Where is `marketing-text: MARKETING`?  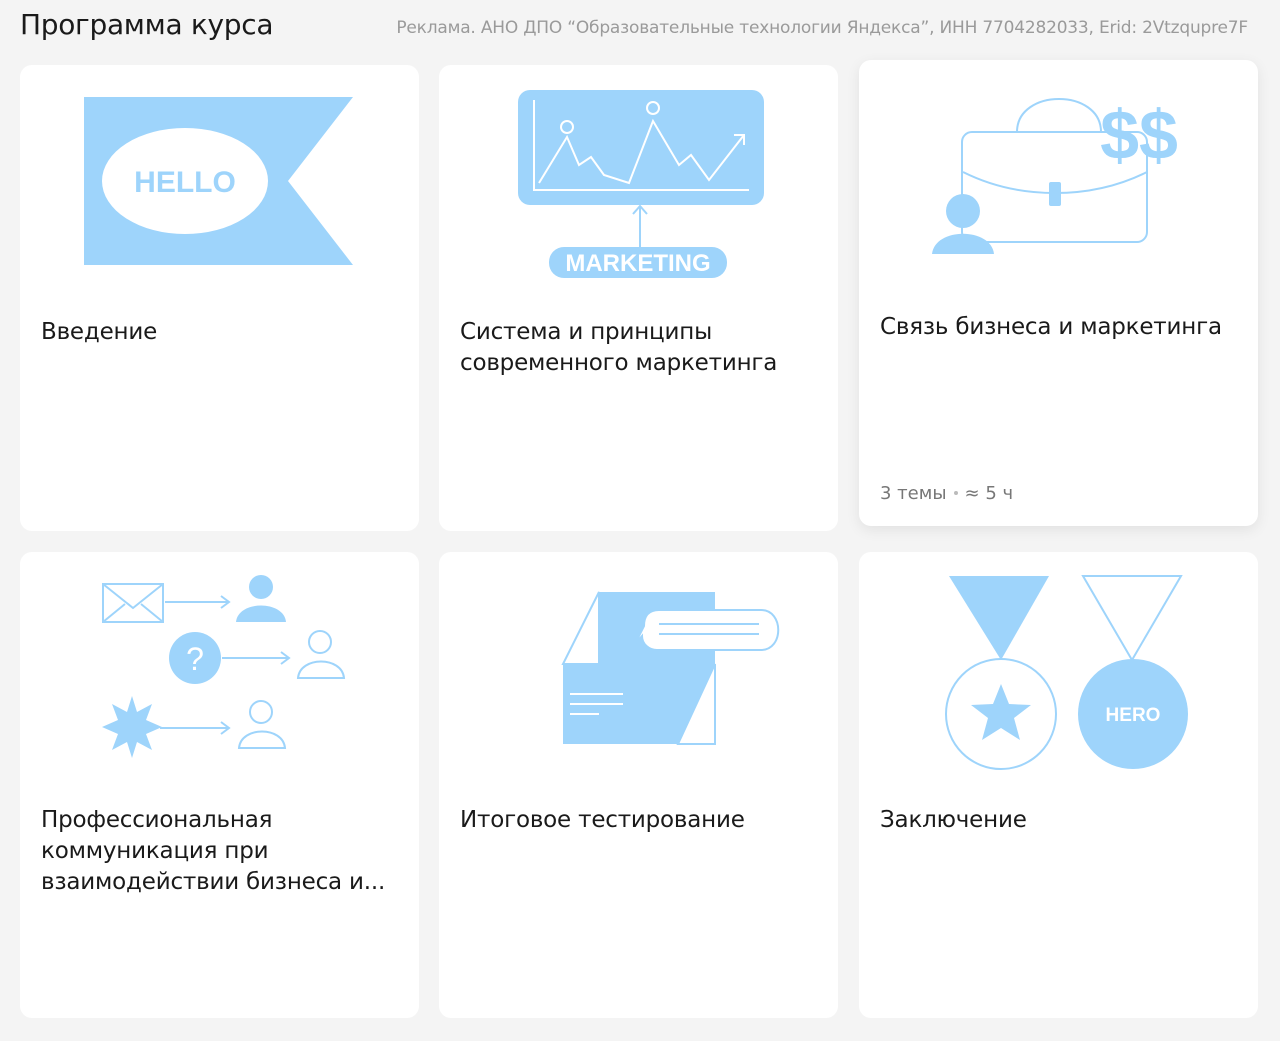
marketing-text: MARKETING is located at coordinates (637, 263).